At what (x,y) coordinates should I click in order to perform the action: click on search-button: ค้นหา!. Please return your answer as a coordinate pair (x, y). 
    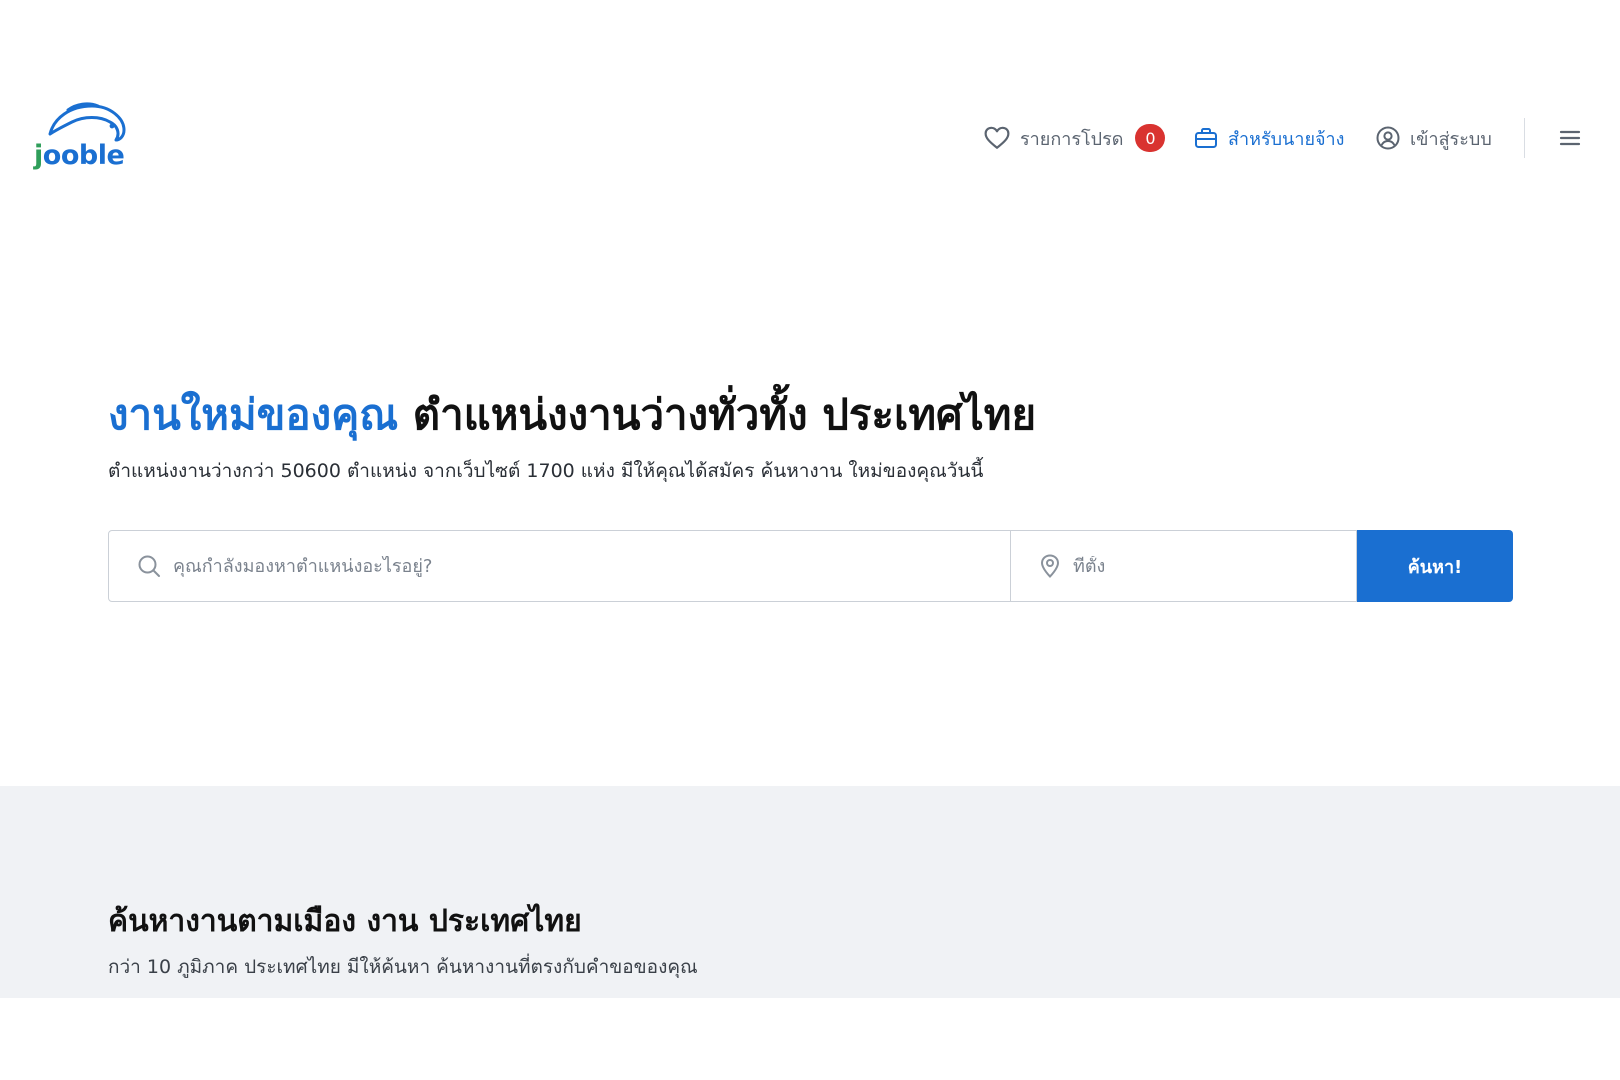
    Looking at the image, I should click on (1435, 566).